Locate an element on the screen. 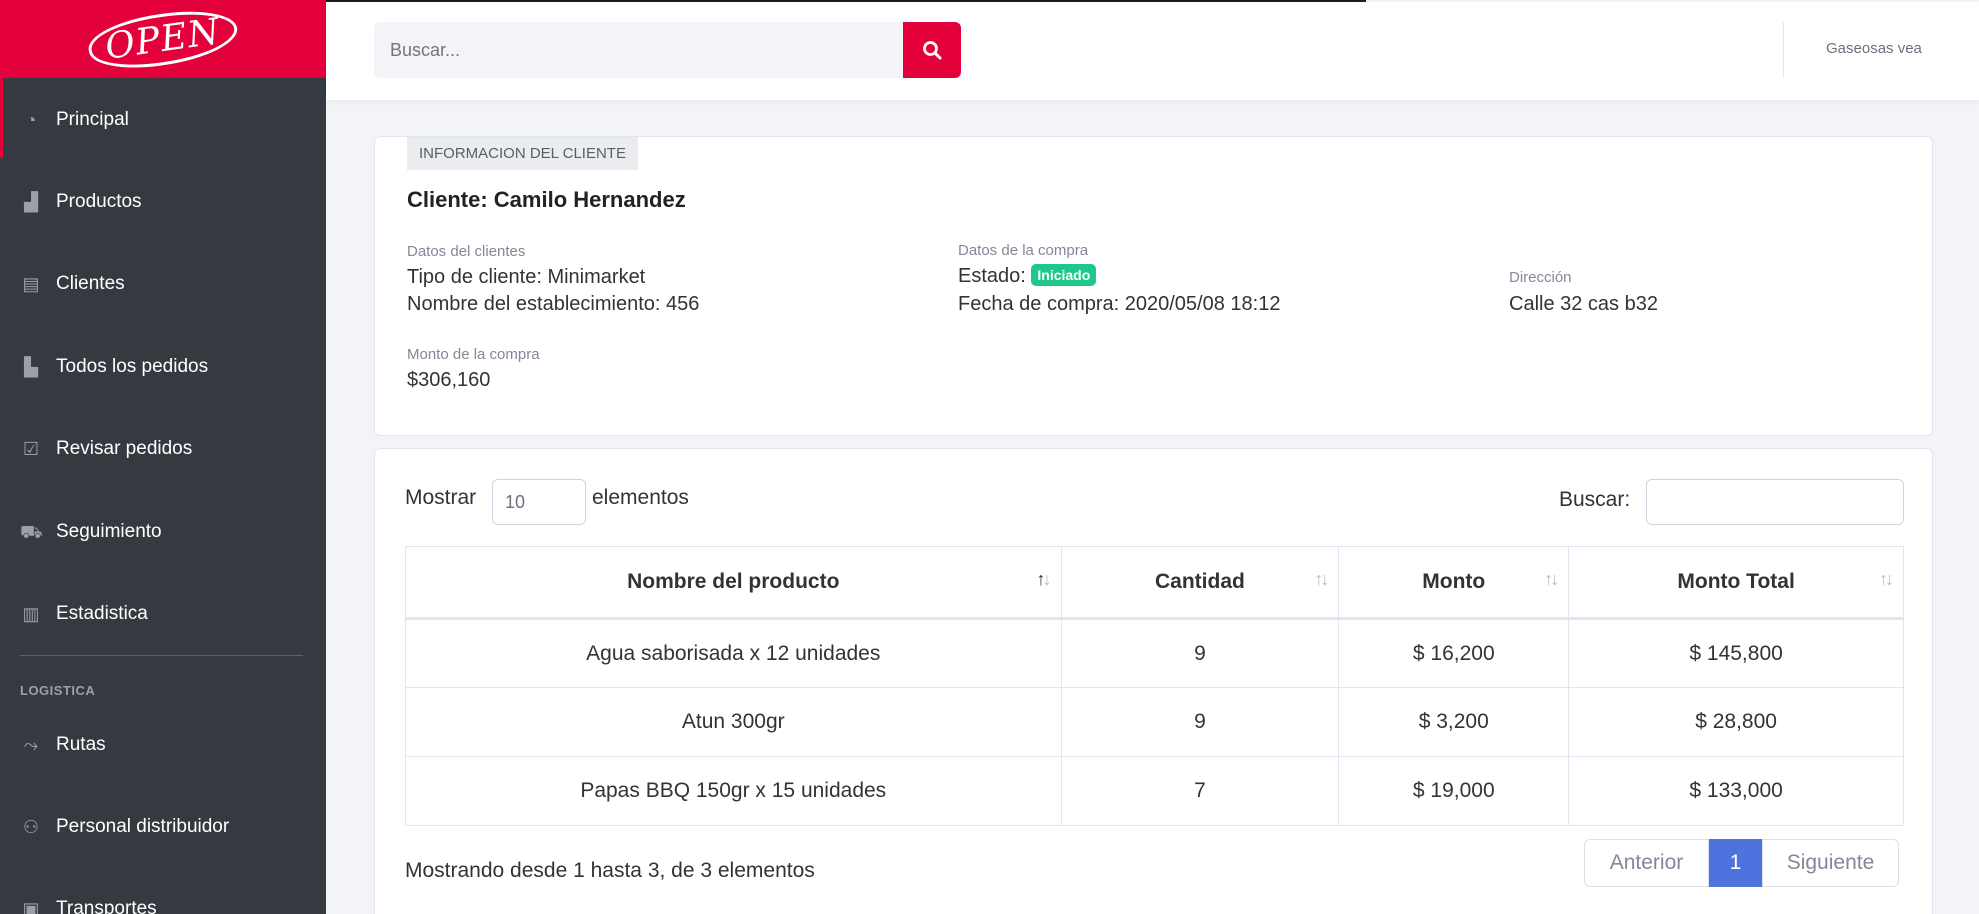 The image size is (1979, 914). sidebar-item-label: Personal distribuidor is located at coordinates (143, 826).